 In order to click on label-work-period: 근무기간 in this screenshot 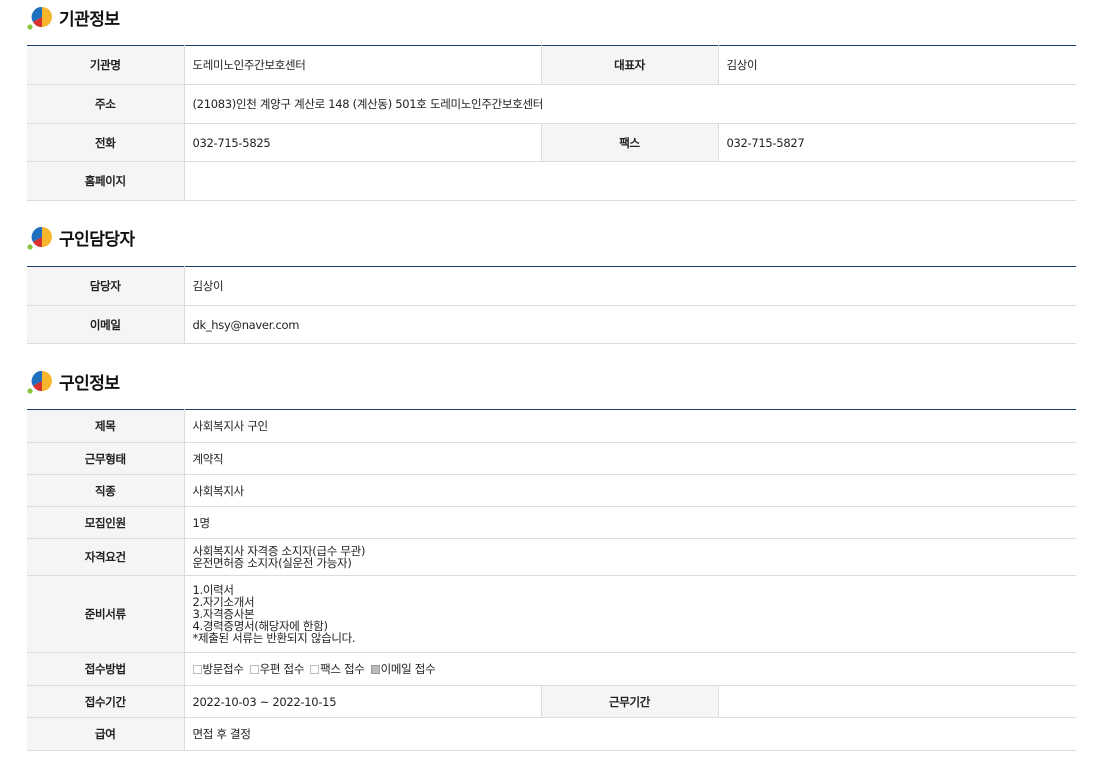, I will do `click(629, 701)`.